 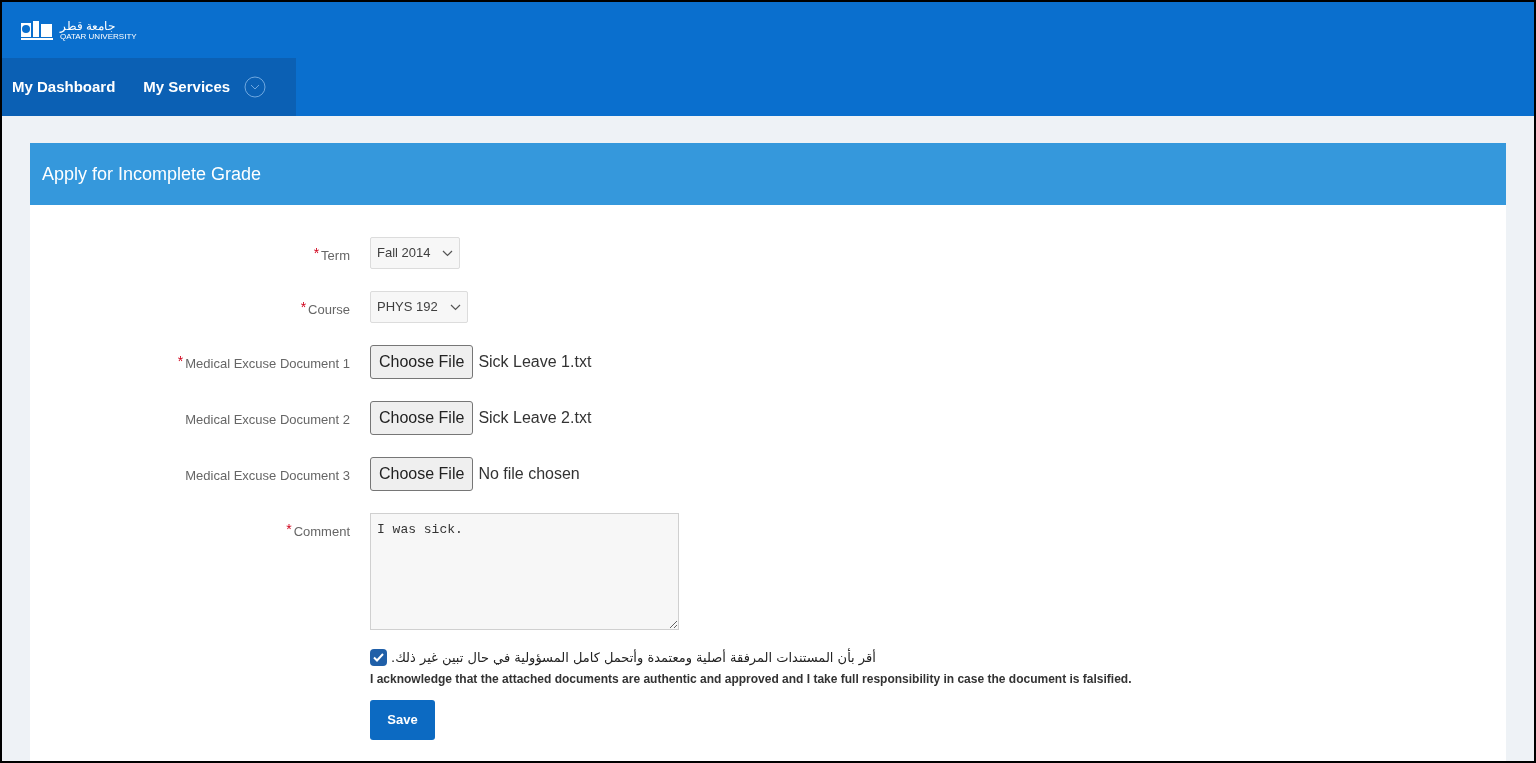 I want to click on file-name: Sick Leave 1.txt, so click(x=535, y=362).